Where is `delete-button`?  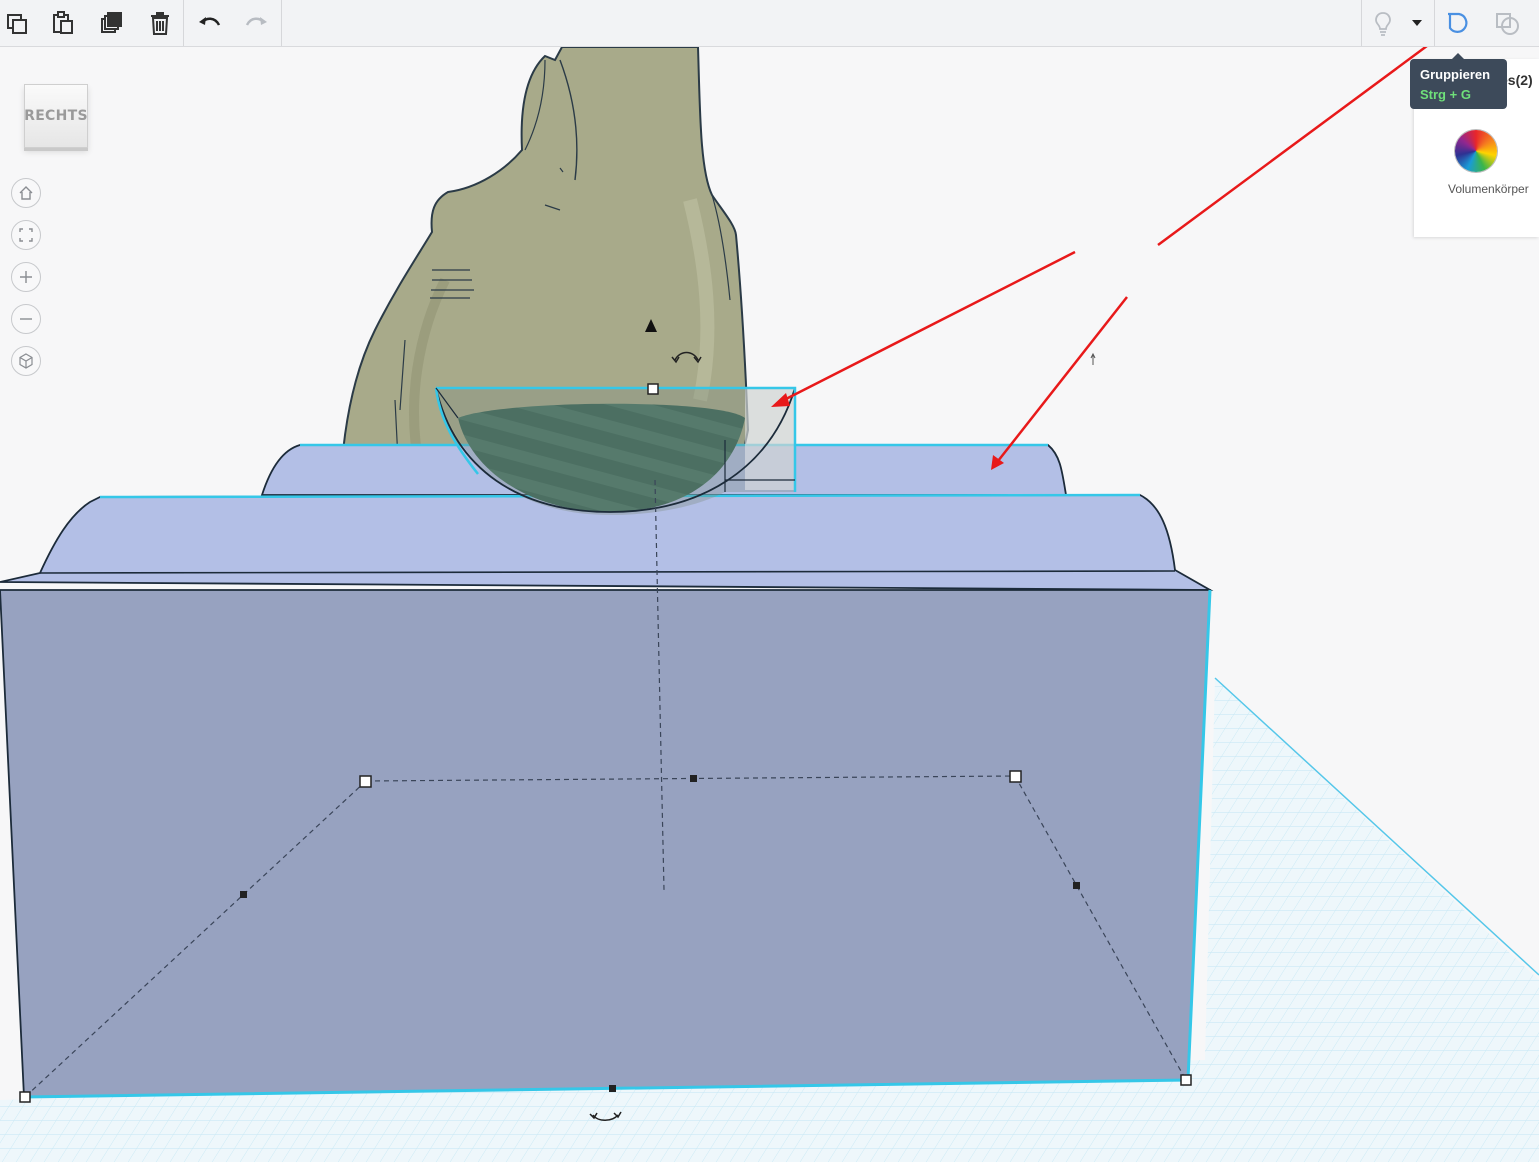 delete-button is located at coordinates (160, 23).